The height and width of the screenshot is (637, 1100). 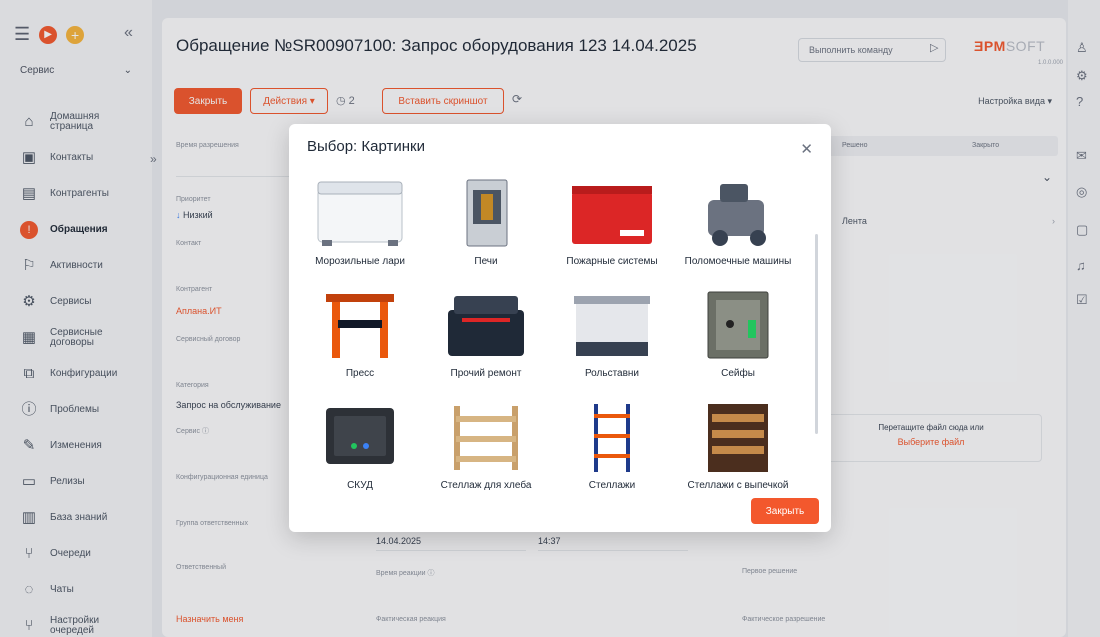 What do you see at coordinates (612, 485) in the screenshot?
I see `image-card-label: Стеллажи` at bounding box center [612, 485].